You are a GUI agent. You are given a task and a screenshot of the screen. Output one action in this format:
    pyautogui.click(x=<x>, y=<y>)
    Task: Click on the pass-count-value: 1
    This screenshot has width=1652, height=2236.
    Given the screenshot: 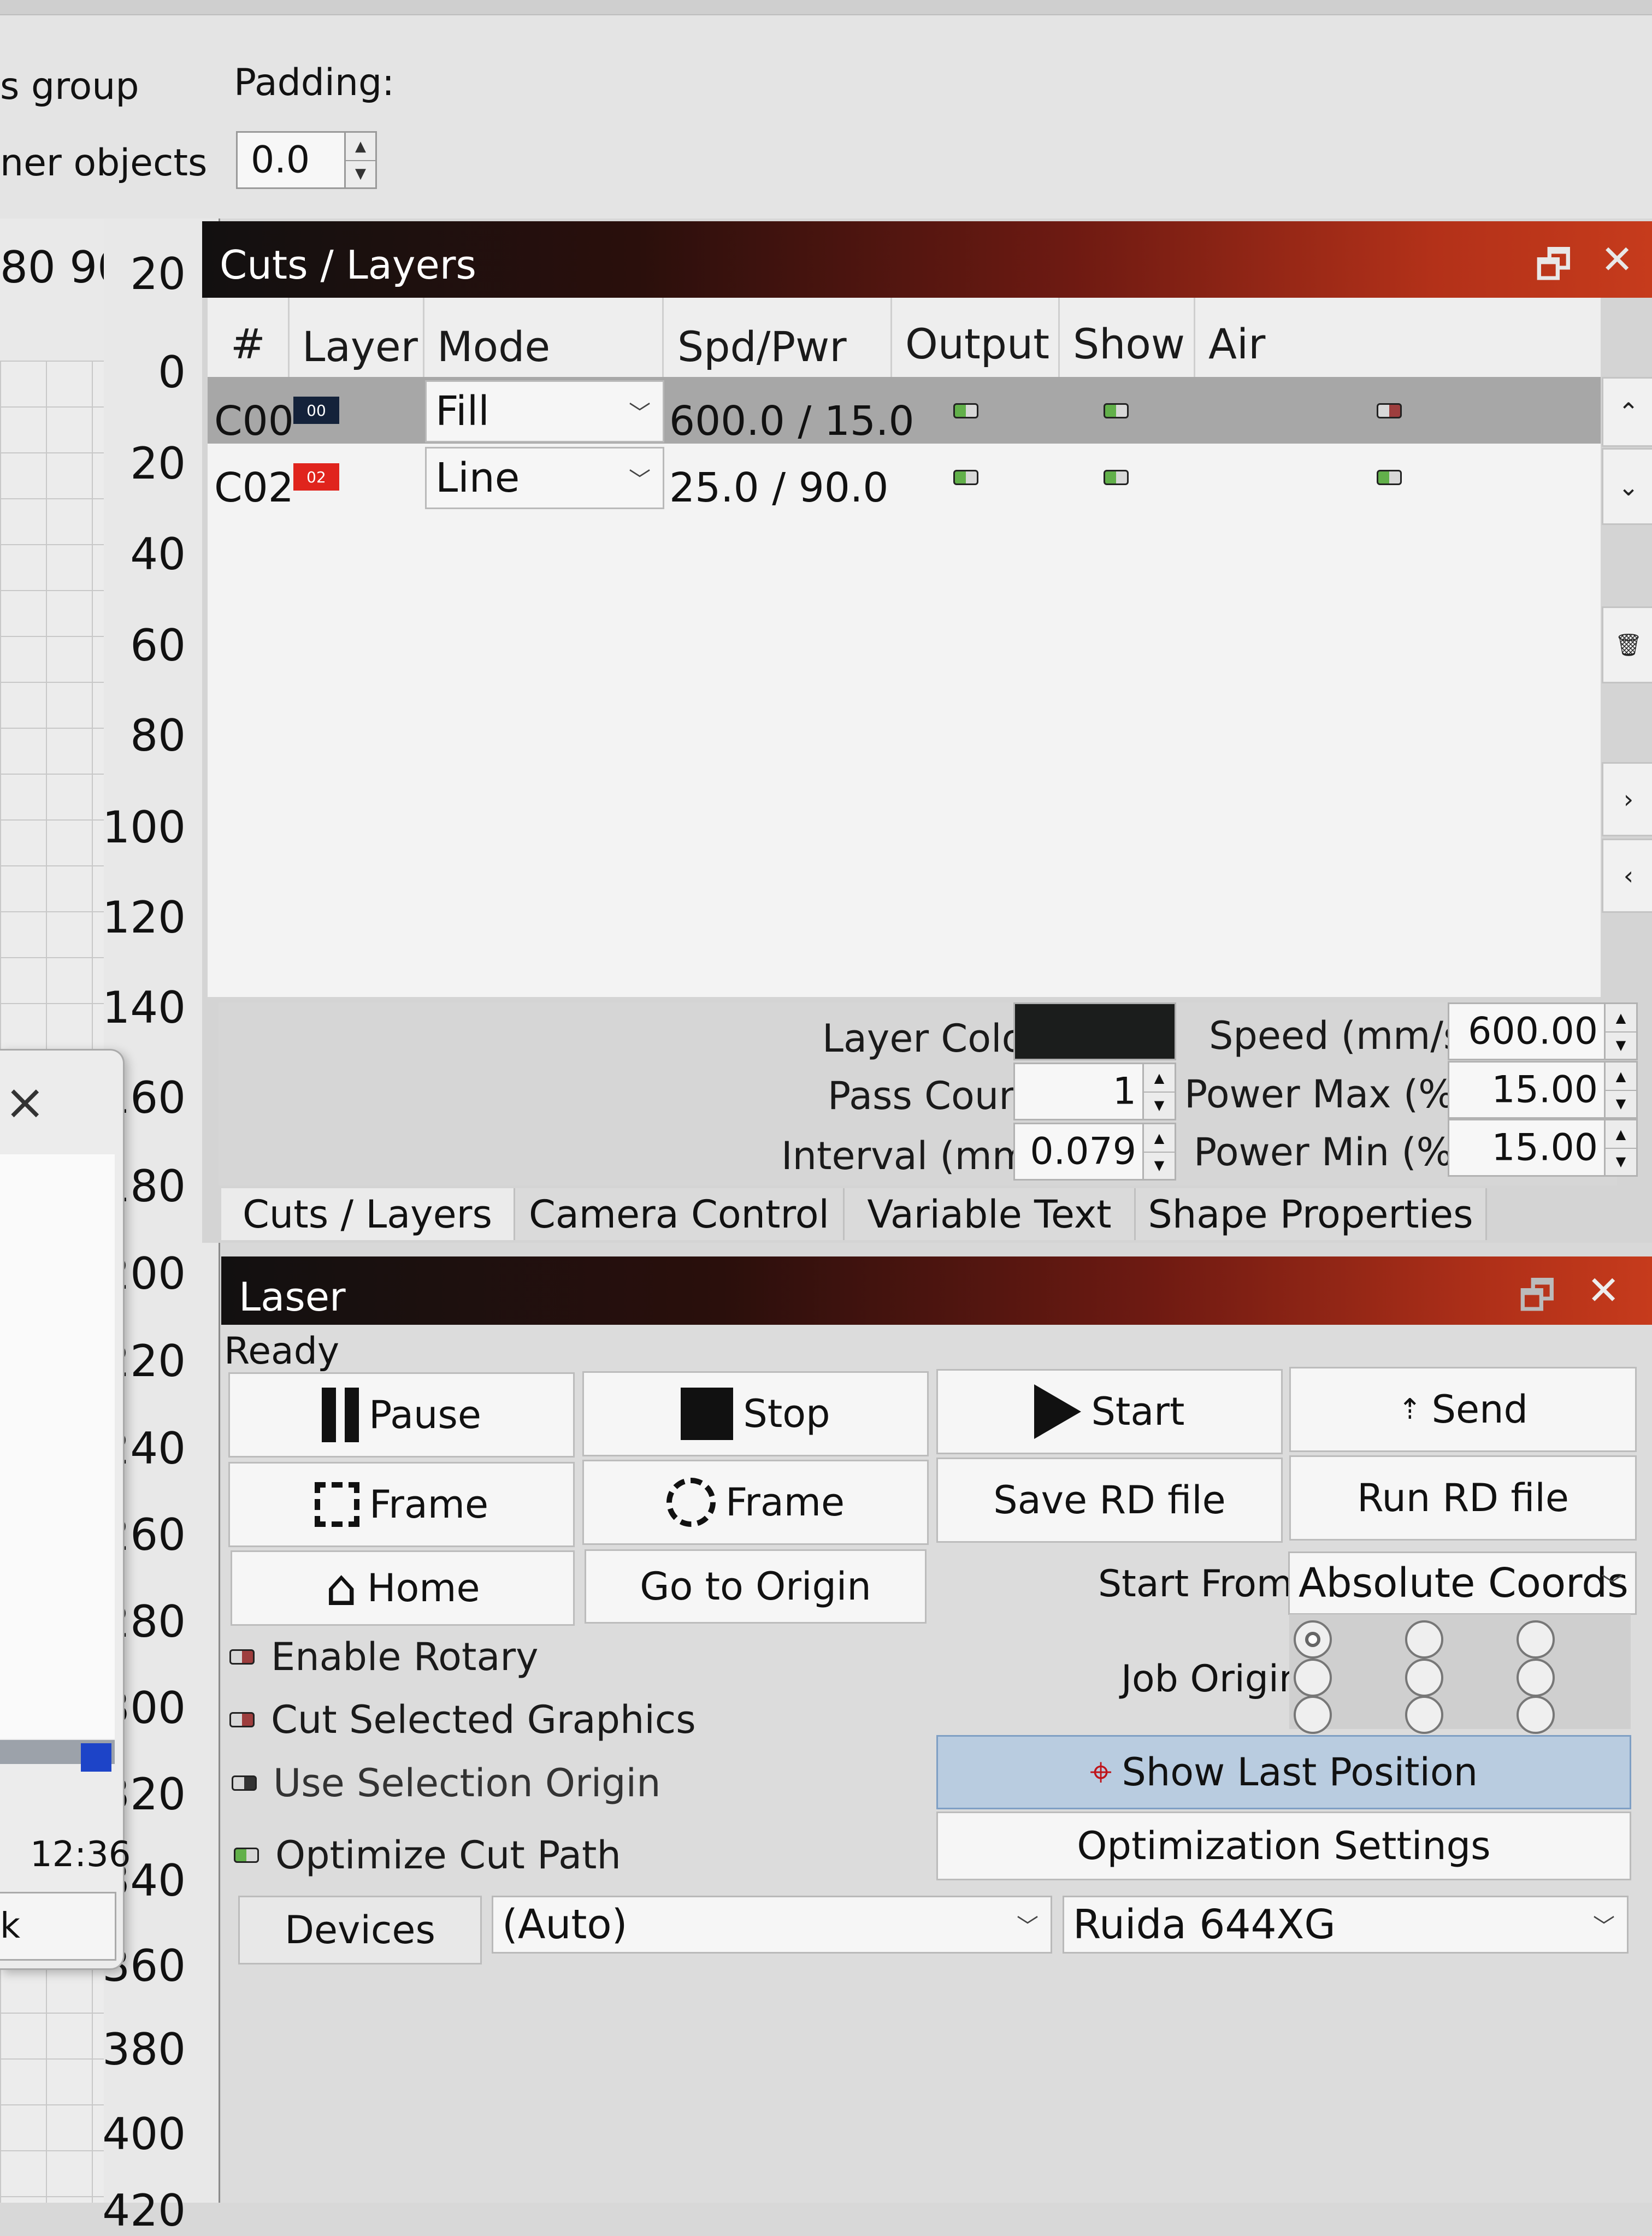 What is the action you would take?
    pyautogui.click(x=1124, y=1091)
    